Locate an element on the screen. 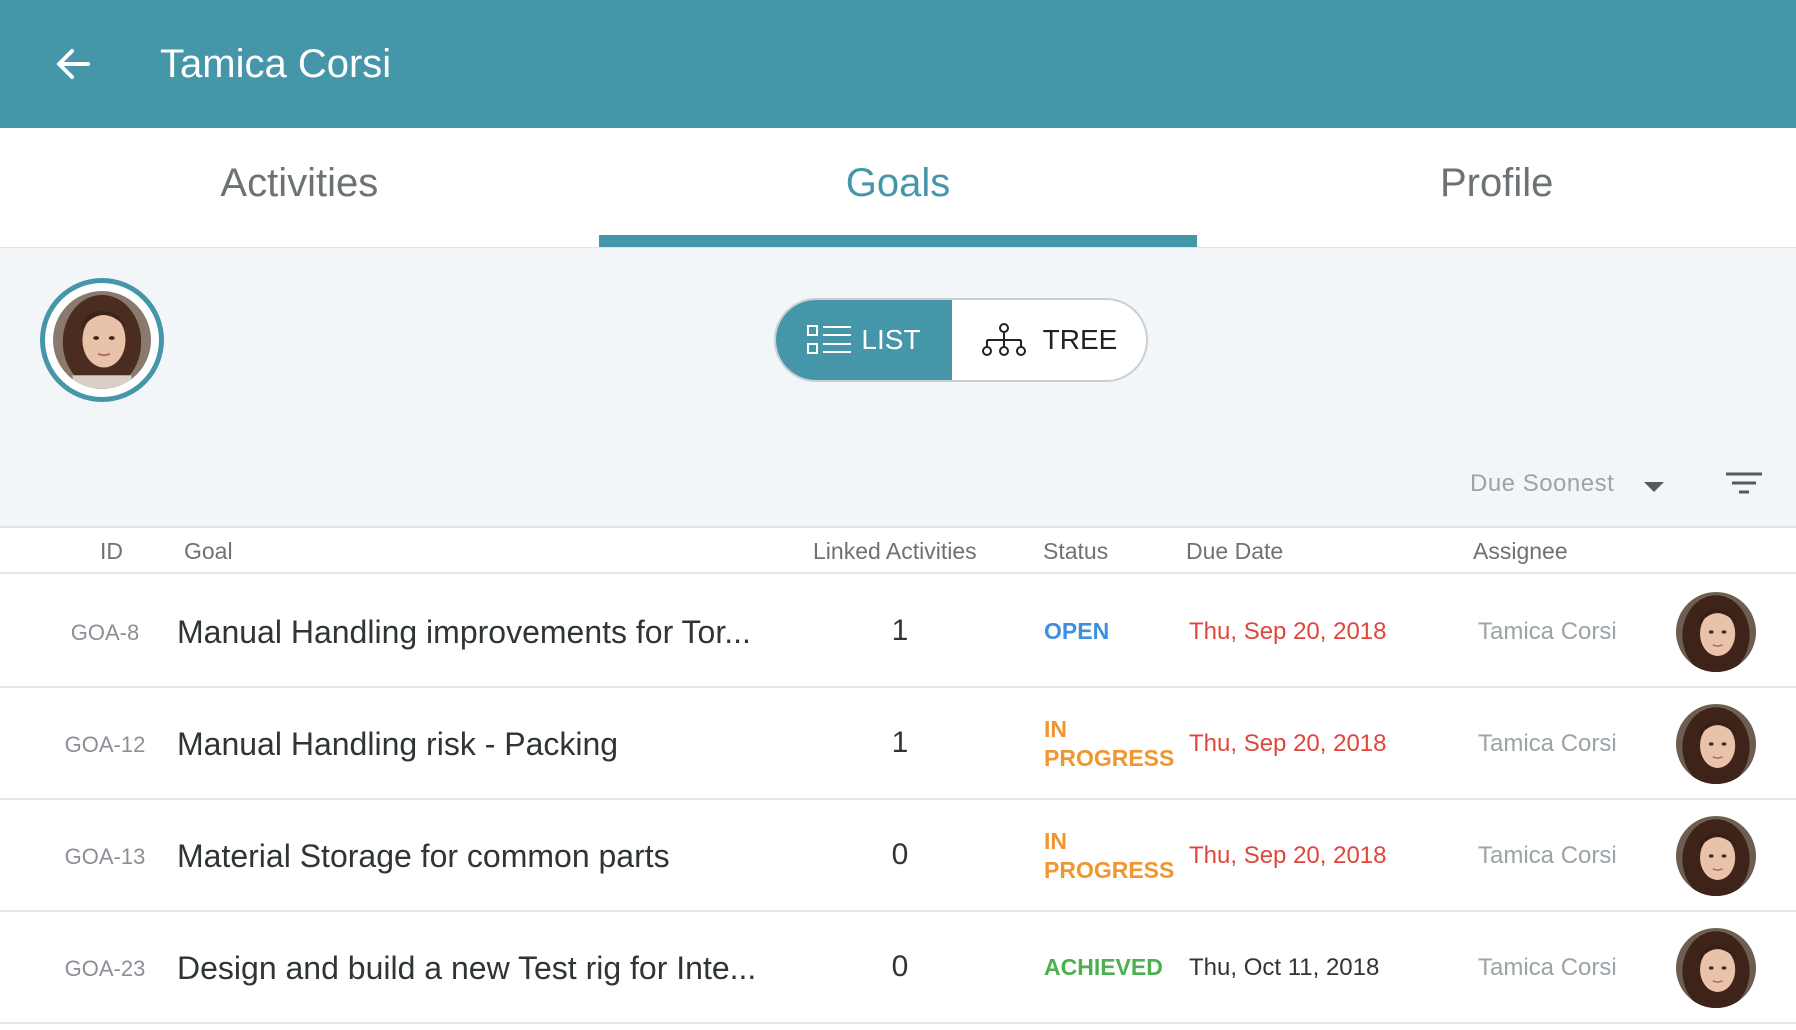 This screenshot has width=1796, height=1030. goal-title: Manual Handling risk - Packing is located at coordinates (398, 744).